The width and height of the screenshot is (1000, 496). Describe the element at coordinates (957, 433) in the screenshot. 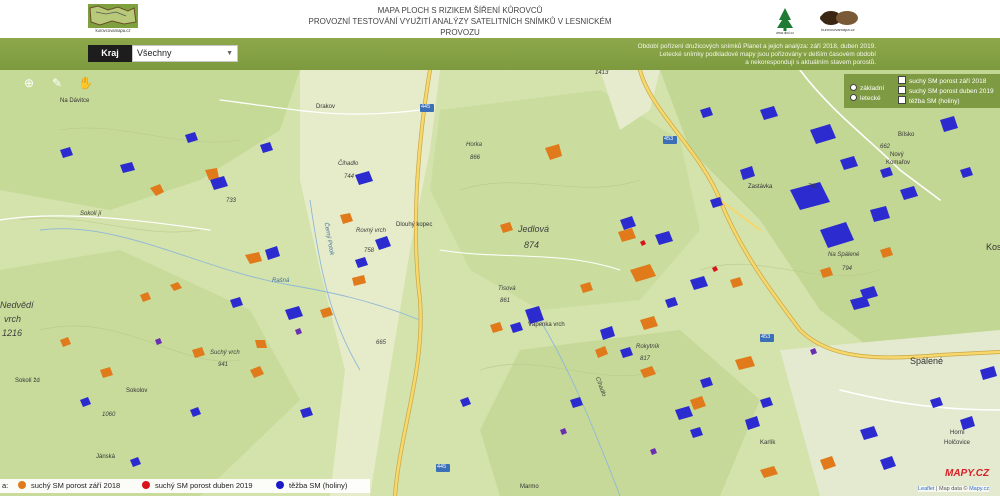

I see `label-horni: Horní` at that location.